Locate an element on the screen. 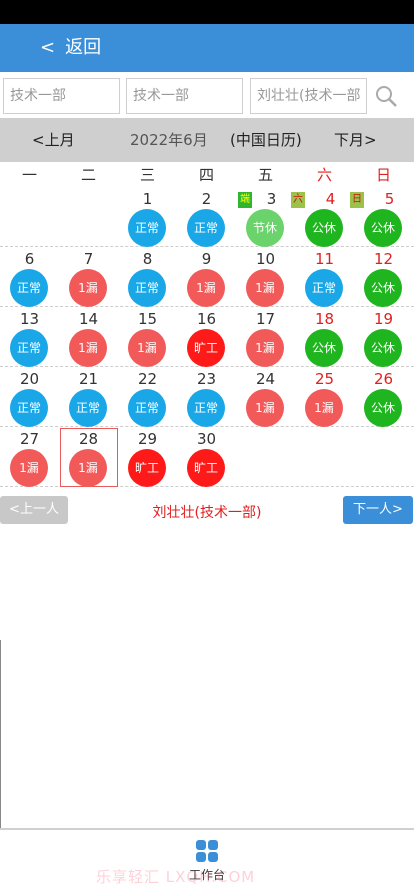 This screenshot has height=896, width=414. calendar-day-cell: 21 正常 is located at coordinates (88, 397).